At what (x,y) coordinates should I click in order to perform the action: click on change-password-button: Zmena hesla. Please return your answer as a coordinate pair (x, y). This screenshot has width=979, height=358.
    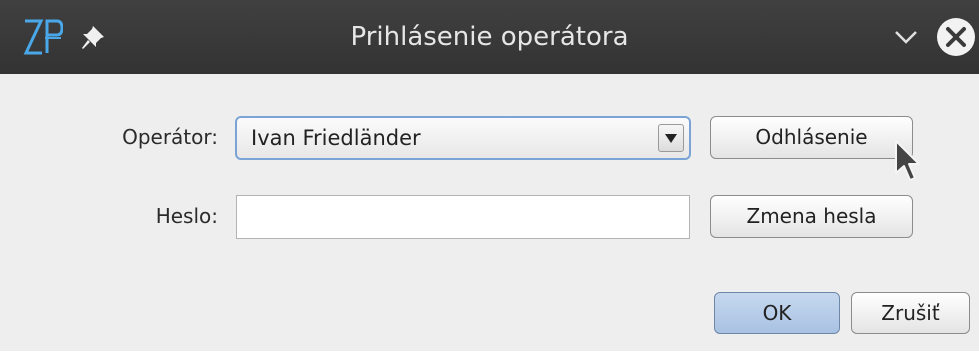
    Looking at the image, I should click on (811, 216).